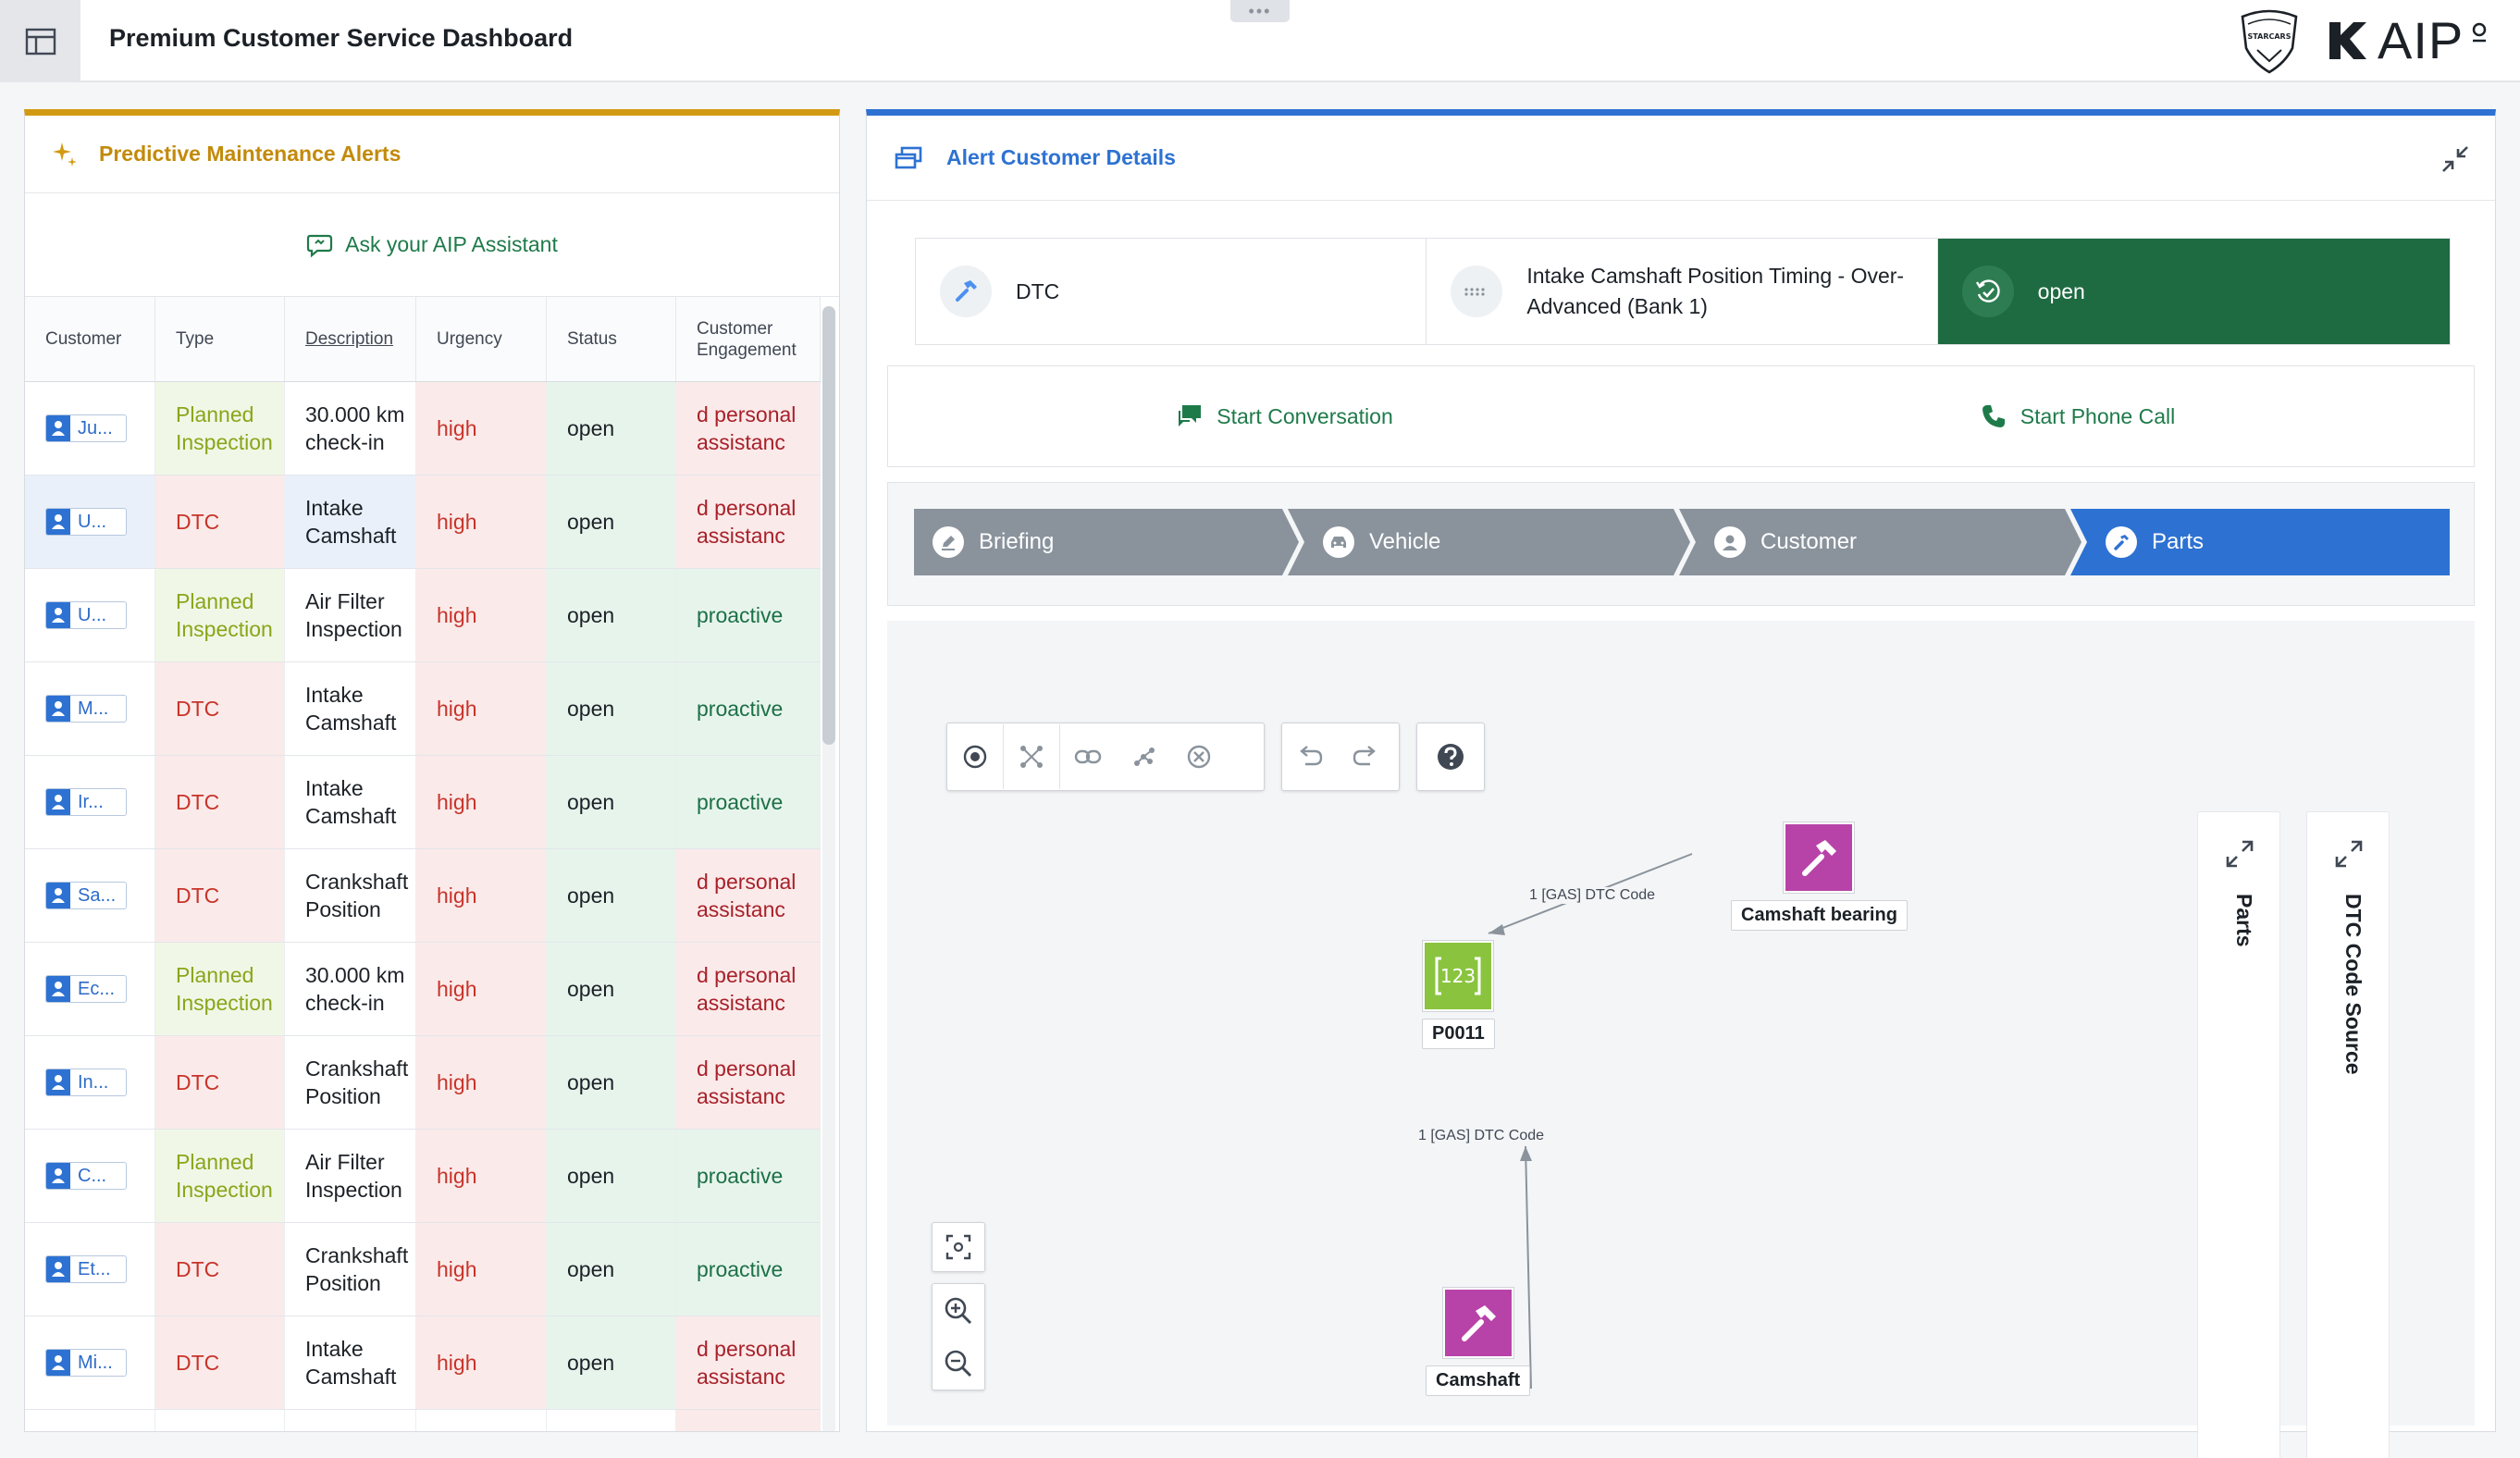 The width and height of the screenshot is (2520, 1458). Describe the element at coordinates (40, 41) in the screenshot. I see `layout-toggle-button` at that location.